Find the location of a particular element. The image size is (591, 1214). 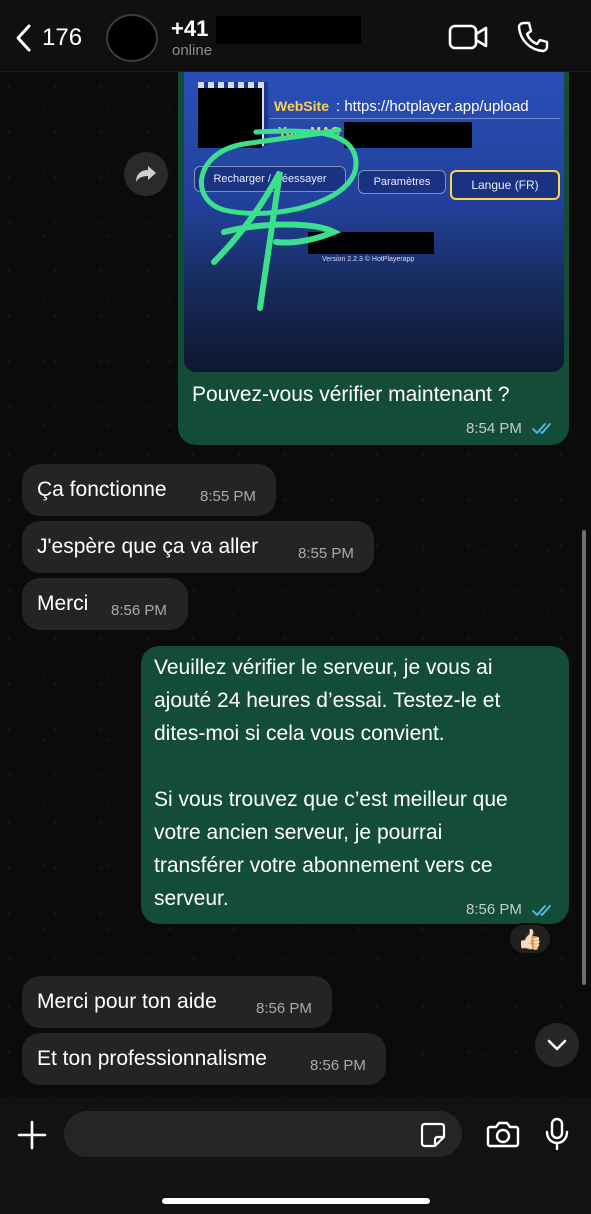

incoming-message-bubble: Merci pour ton aide 8:56 PM is located at coordinates (177, 1002).